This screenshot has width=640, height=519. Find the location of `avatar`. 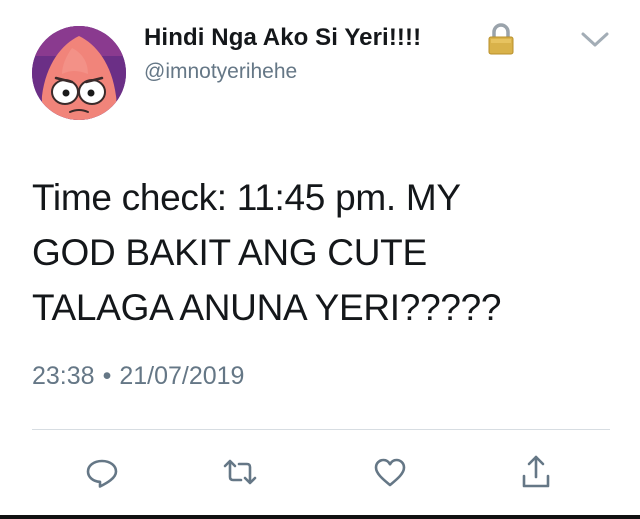

avatar is located at coordinates (79, 73).